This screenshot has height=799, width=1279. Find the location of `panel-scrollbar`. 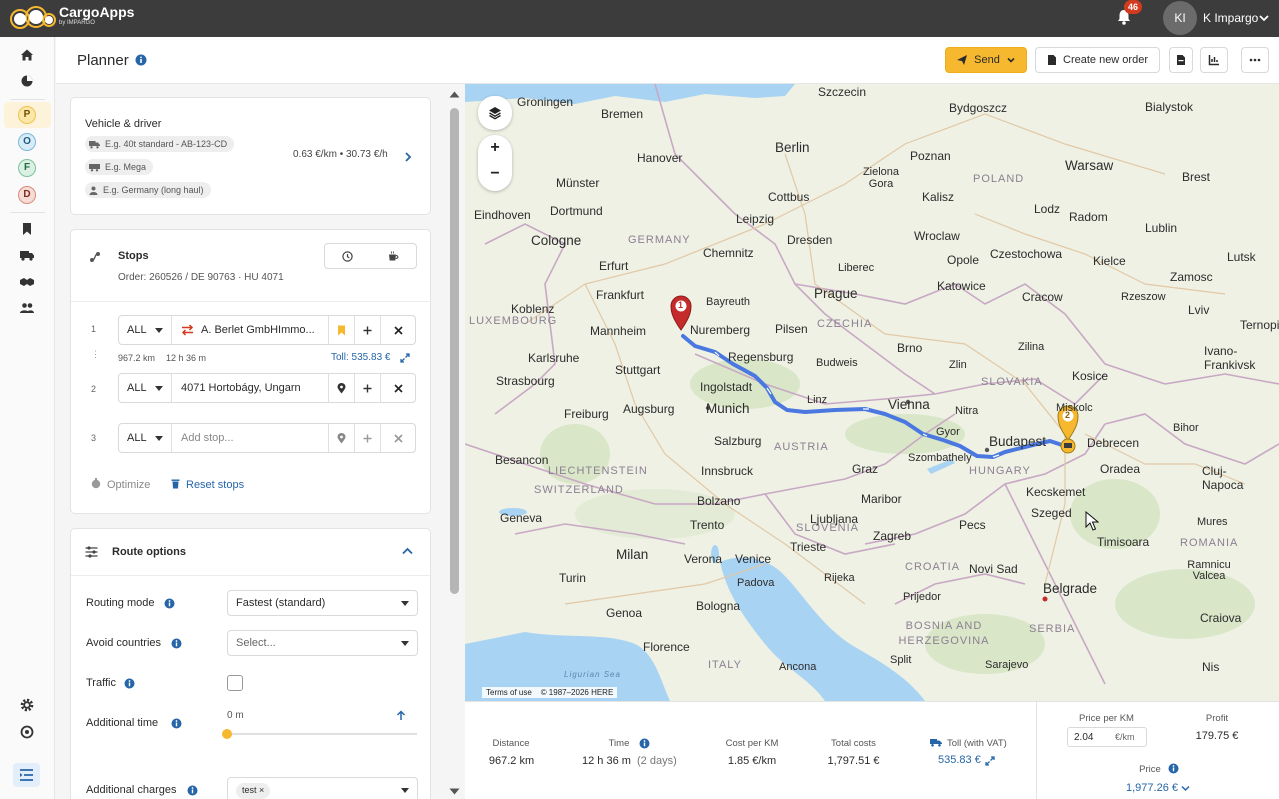

panel-scrollbar is located at coordinates (455, 441).